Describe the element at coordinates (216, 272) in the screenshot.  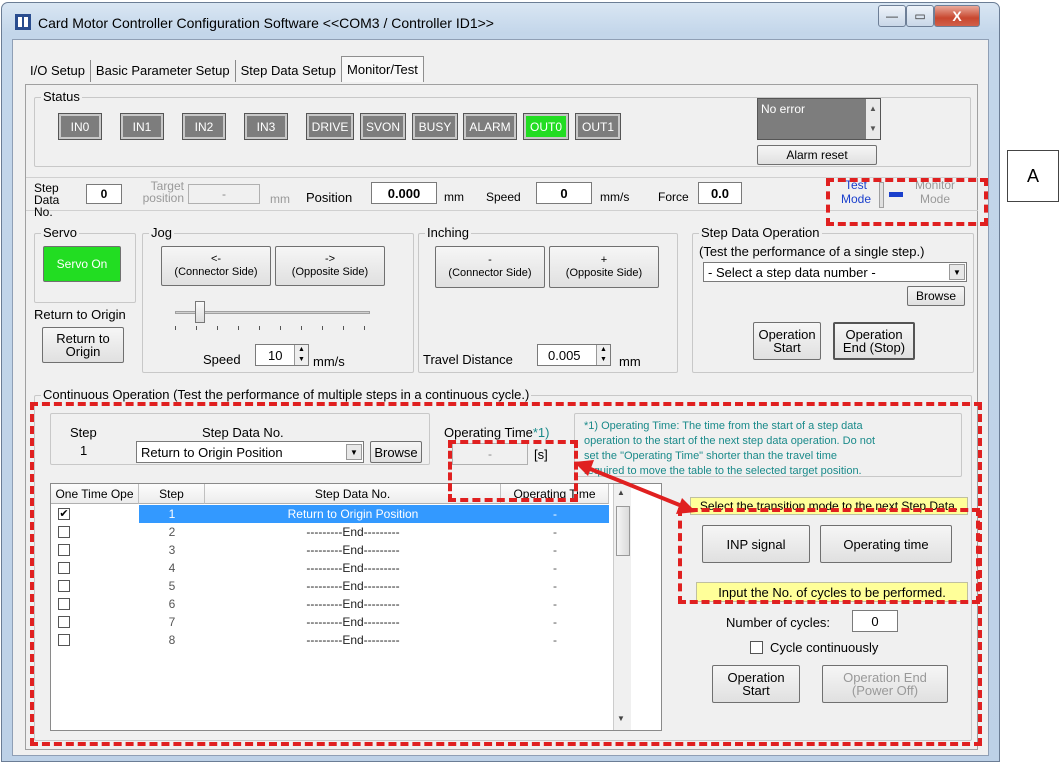
I see `jog-left-text: (Connector Side)` at that location.